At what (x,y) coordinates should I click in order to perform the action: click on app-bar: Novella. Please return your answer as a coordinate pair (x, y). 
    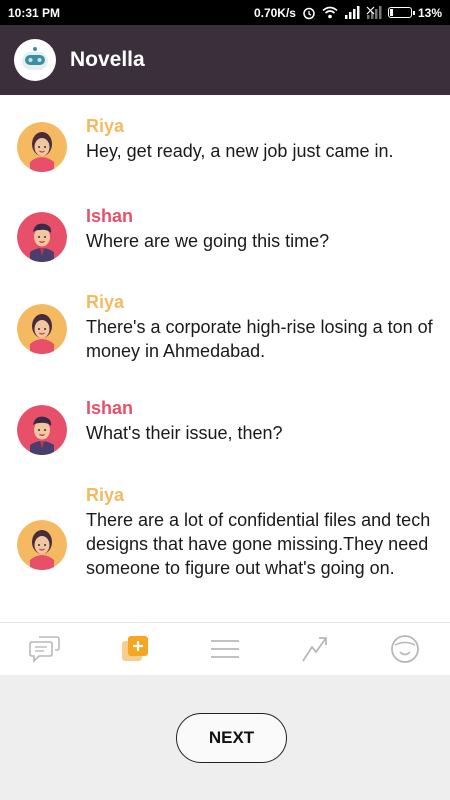
    Looking at the image, I should click on (225, 60).